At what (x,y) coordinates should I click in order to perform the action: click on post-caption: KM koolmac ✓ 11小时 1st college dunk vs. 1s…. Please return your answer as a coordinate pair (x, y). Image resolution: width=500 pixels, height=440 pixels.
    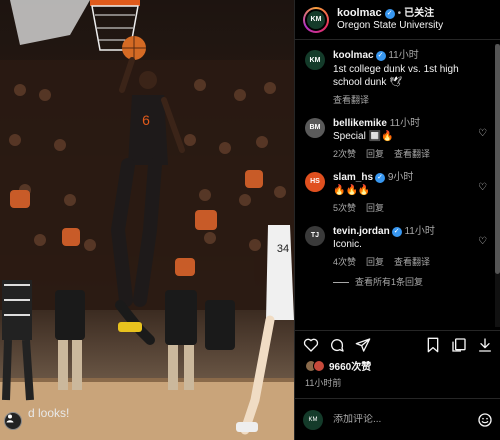
    Looking at the image, I should click on (395, 78).